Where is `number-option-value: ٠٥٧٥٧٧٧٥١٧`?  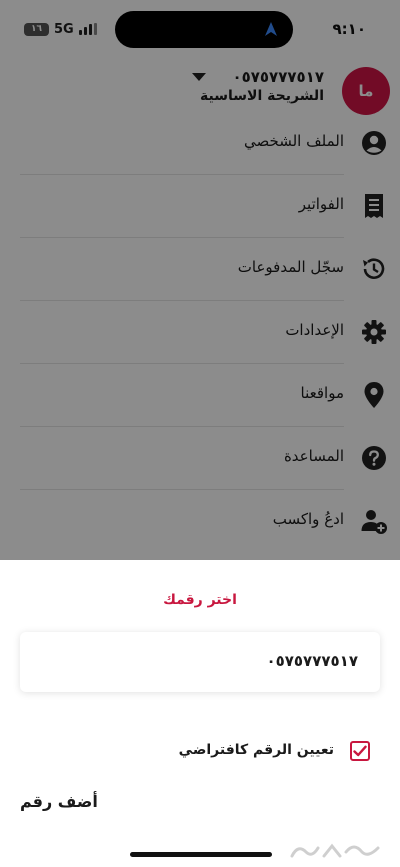
number-option-value: ٠٥٧٥٧٧٧٥١٧ is located at coordinates (312, 661).